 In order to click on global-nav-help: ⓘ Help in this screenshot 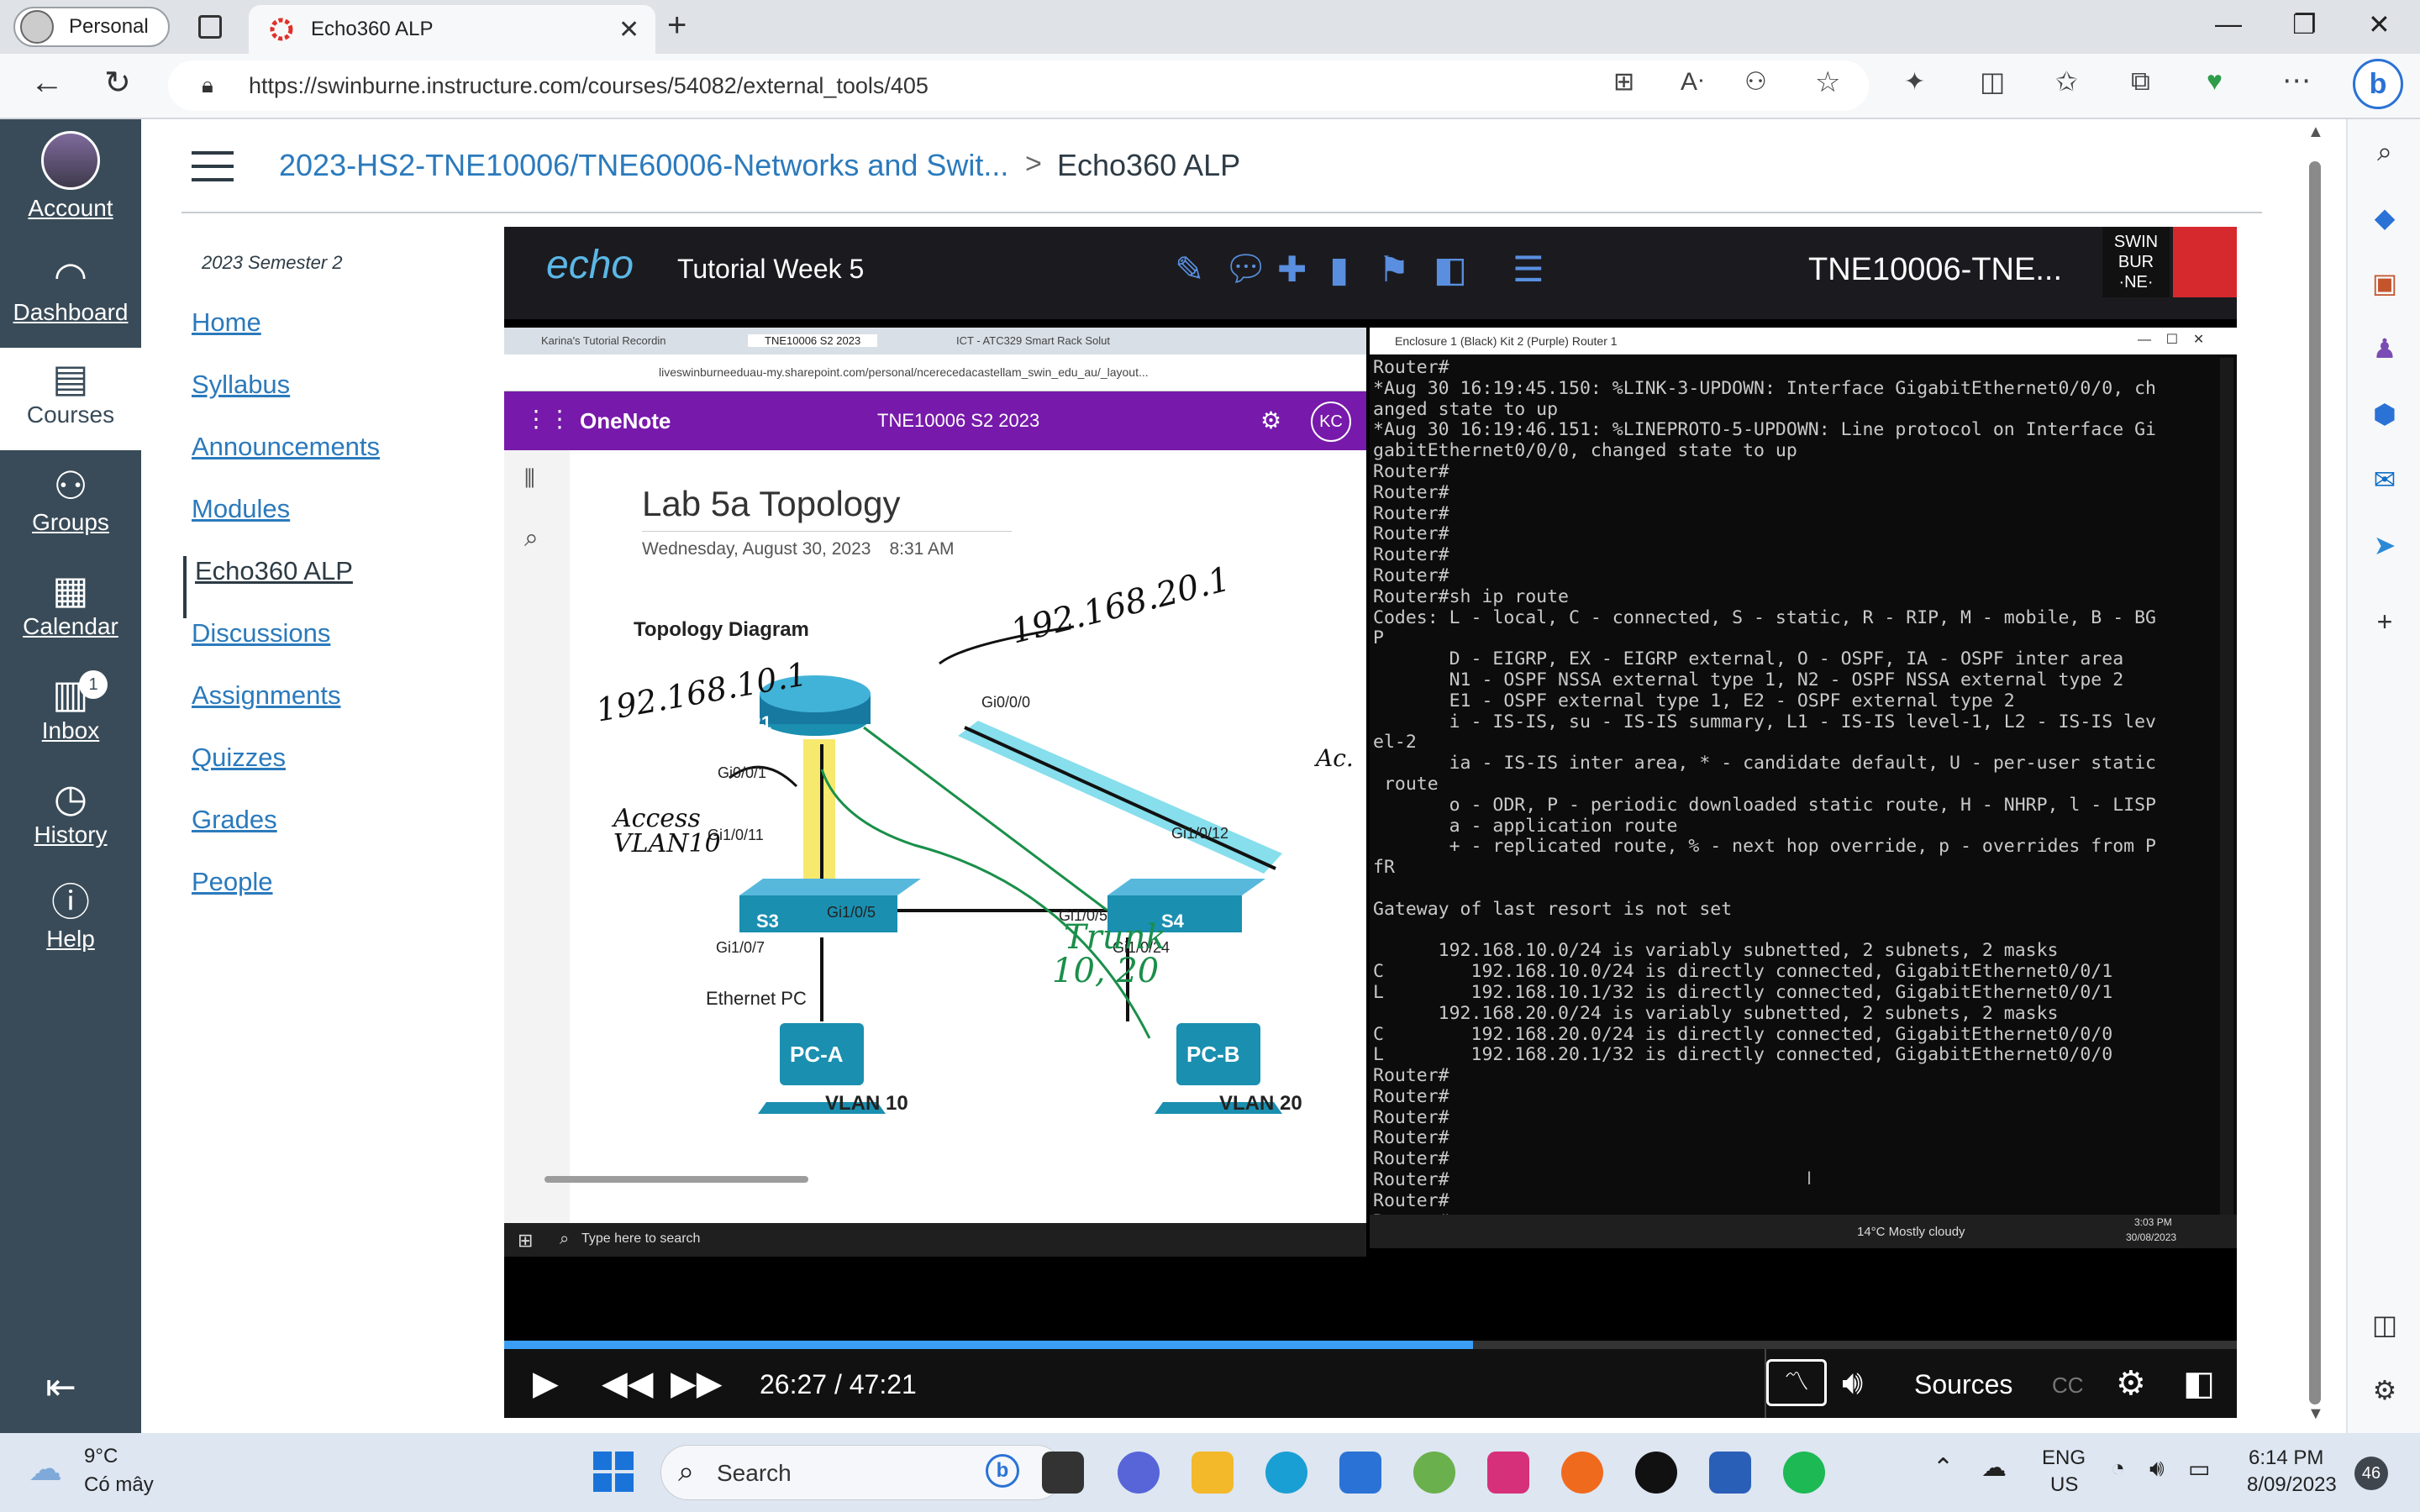, I will do `click(70, 916)`.